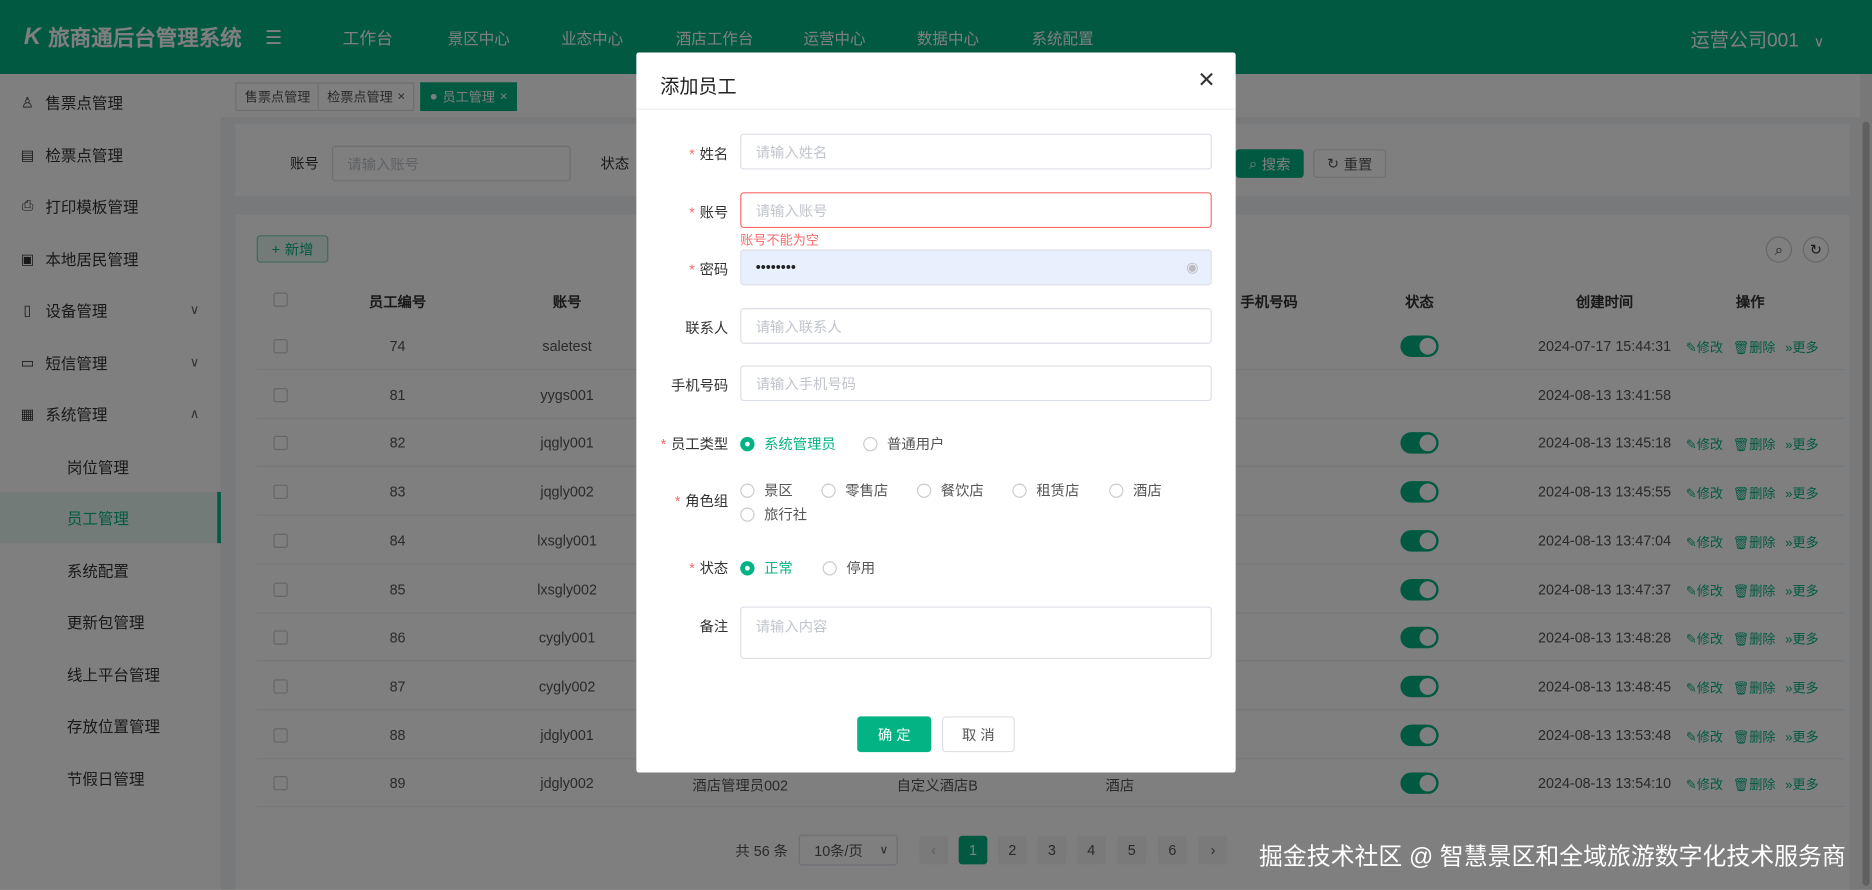  Describe the element at coordinates (867, 491) in the screenshot. I see `option-label: 零售店` at that location.